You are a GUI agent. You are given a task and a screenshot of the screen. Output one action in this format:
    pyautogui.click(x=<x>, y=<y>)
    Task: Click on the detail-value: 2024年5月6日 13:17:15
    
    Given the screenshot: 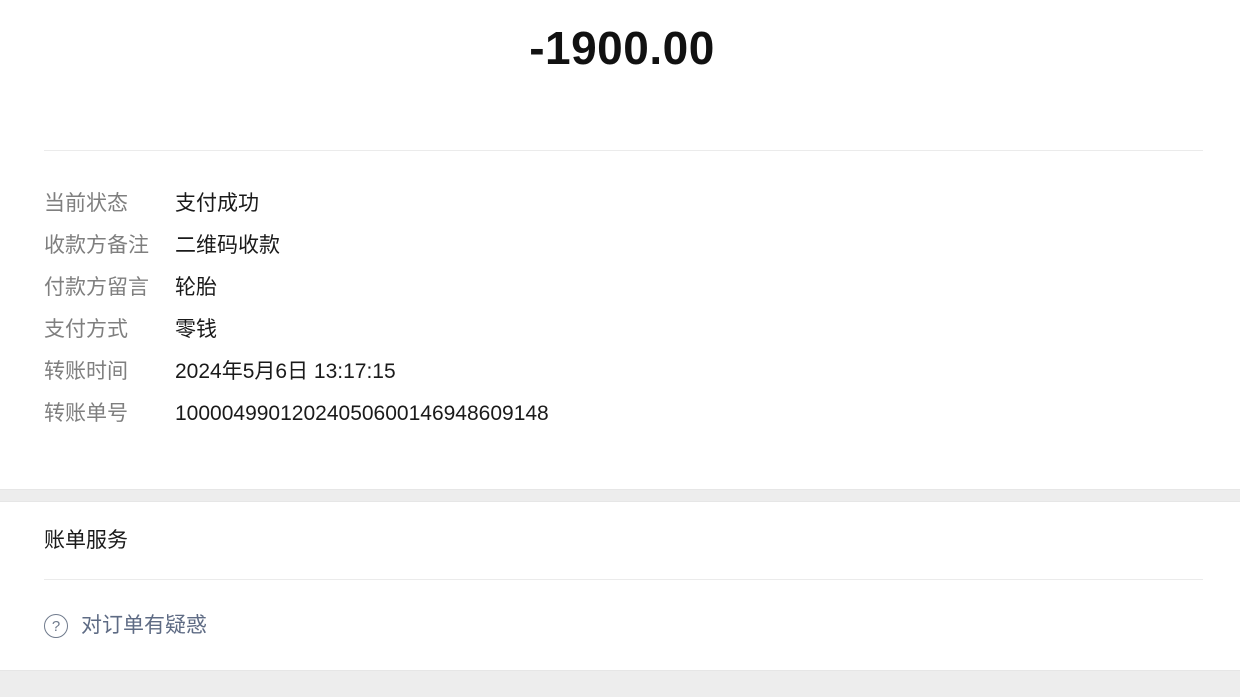 What is the action you would take?
    pyautogui.click(x=285, y=371)
    